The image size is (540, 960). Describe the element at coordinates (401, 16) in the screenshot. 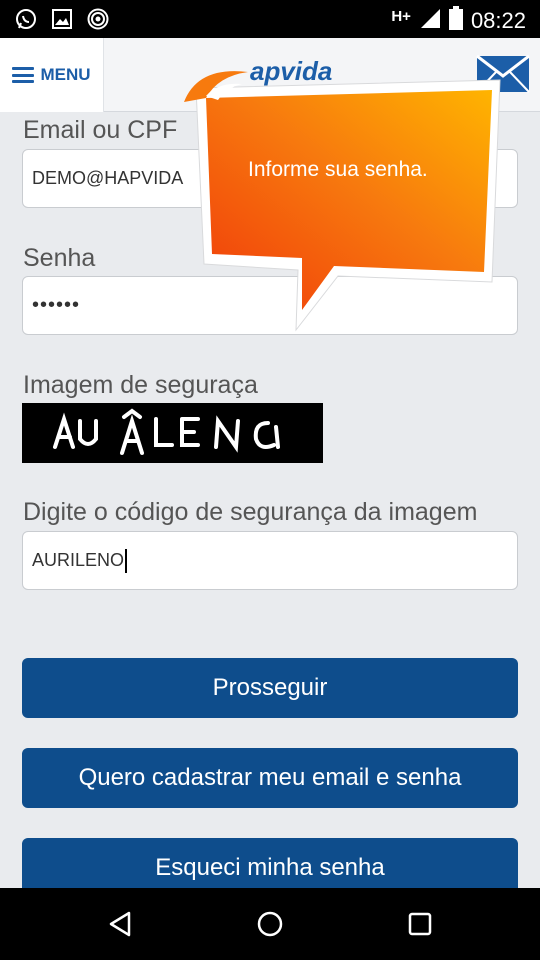

I see `network-type: H+` at that location.